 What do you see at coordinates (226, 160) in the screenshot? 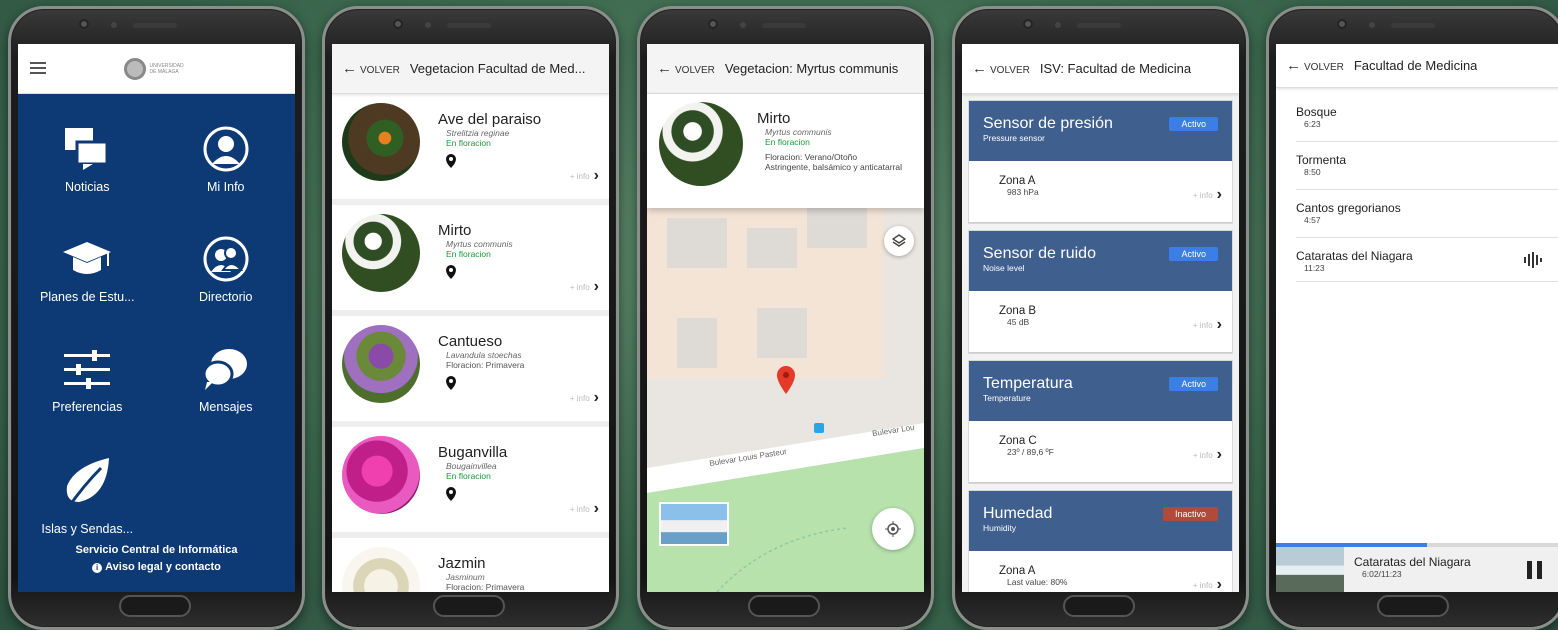
I see `tile-mi-info: Mi Info` at bounding box center [226, 160].